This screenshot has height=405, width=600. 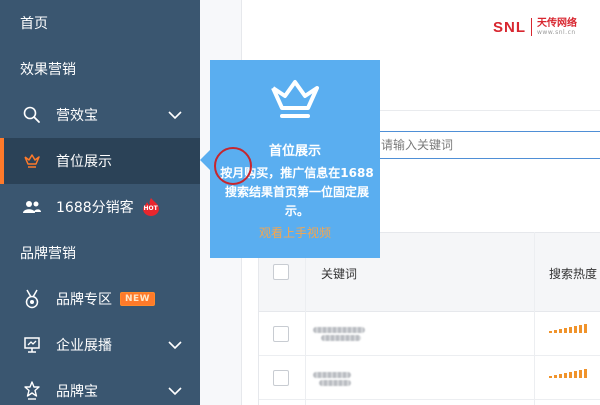 I want to click on sidebar-item-home: 首页, so click(x=100, y=23).